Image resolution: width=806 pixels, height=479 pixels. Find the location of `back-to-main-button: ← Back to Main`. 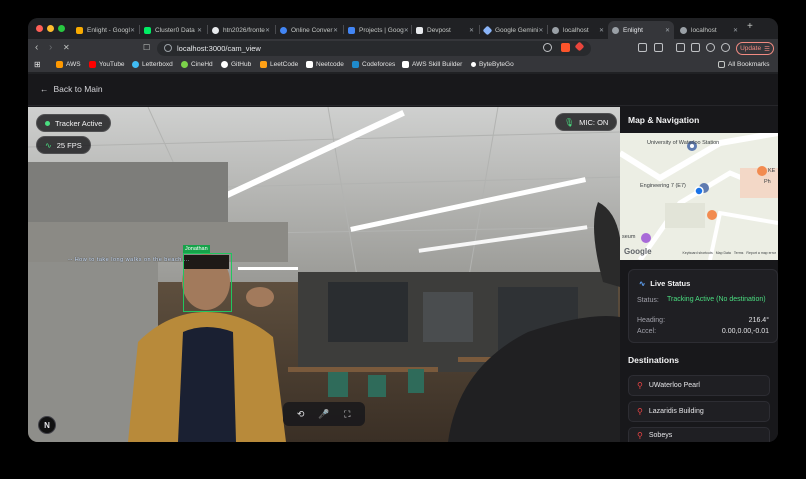

back-to-main-button: ← Back to Main is located at coordinates (71, 89).